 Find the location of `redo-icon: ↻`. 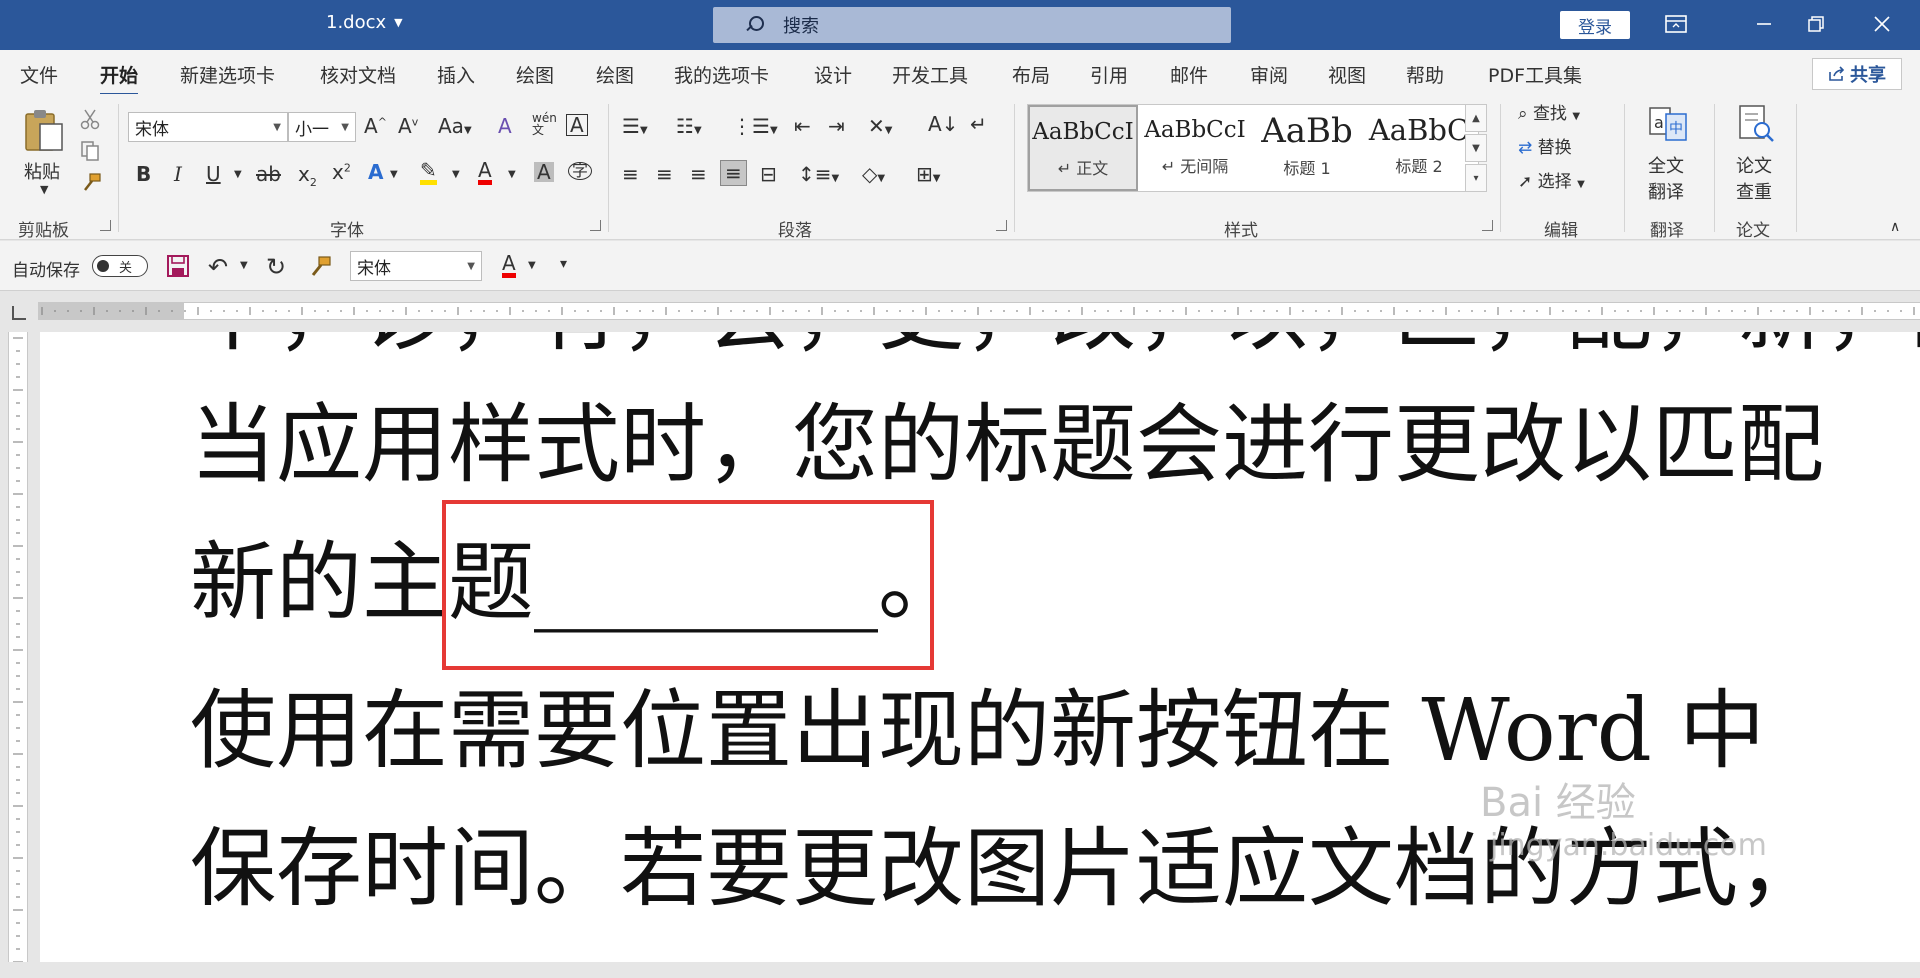

redo-icon: ↻ is located at coordinates (276, 267).